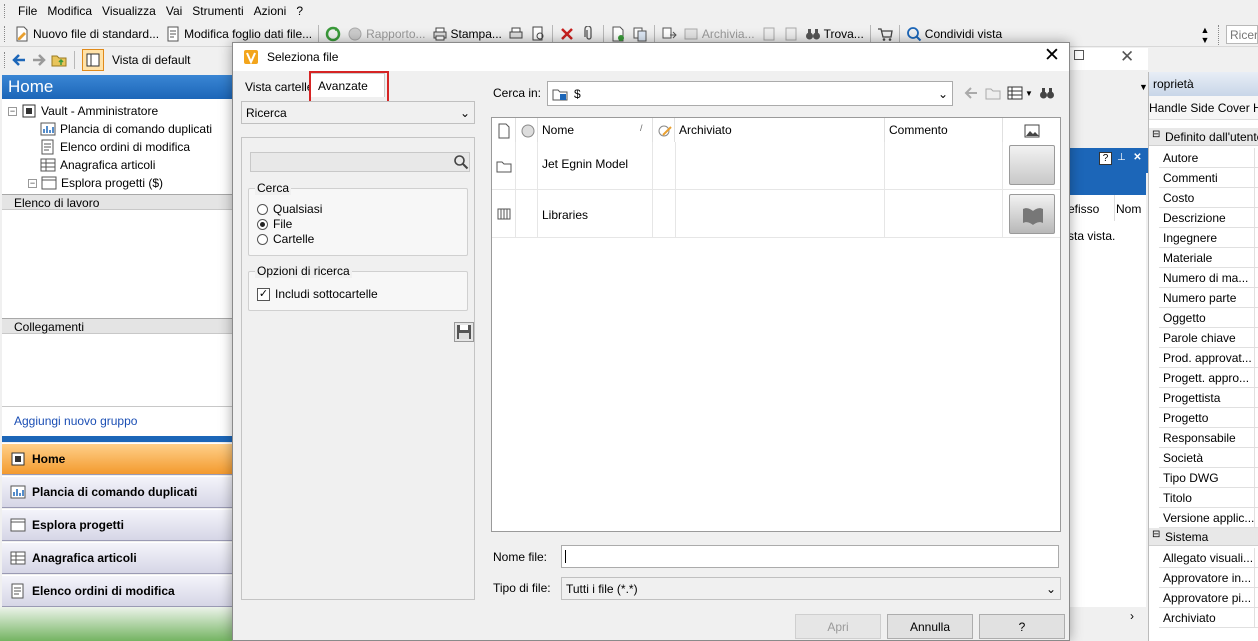 Image resolution: width=1258 pixels, height=641 pixels. What do you see at coordinates (117, 202) in the screenshot?
I see `worklist-header: Elenco di lavoro` at bounding box center [117, 202].